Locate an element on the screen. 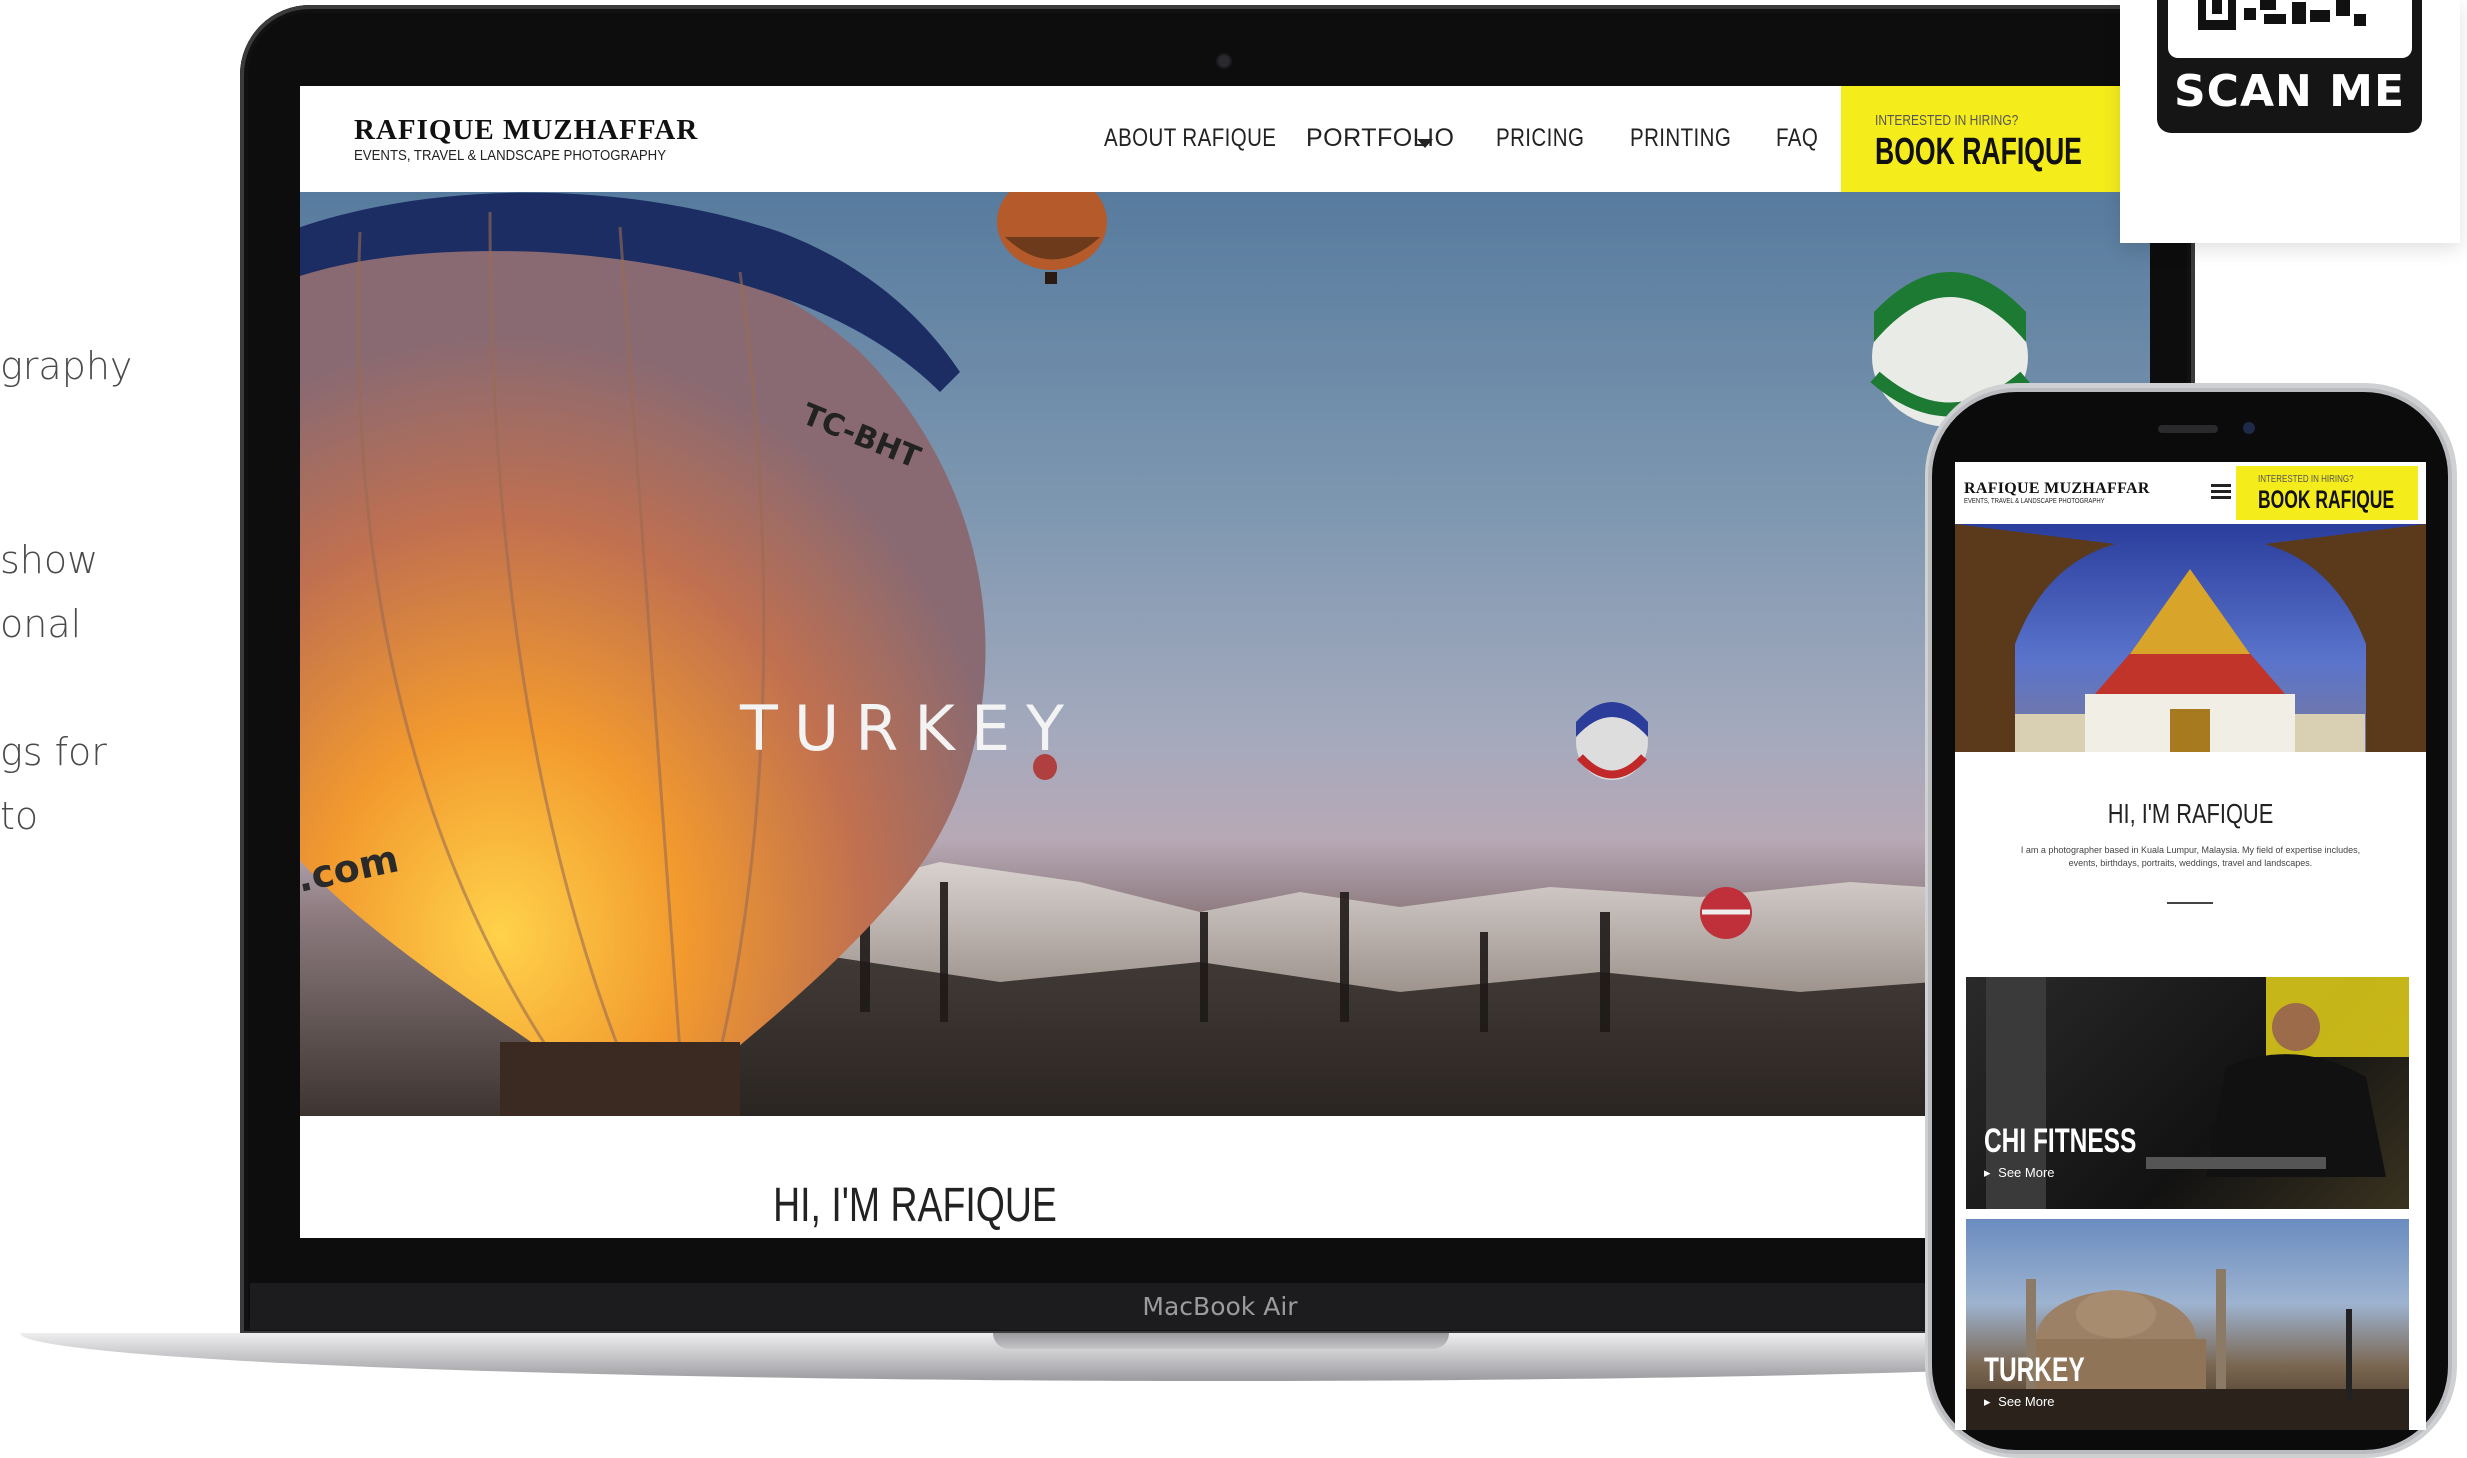  phone-book-label: BOOK RAFIQUE is located at coordinates (2326, 500).